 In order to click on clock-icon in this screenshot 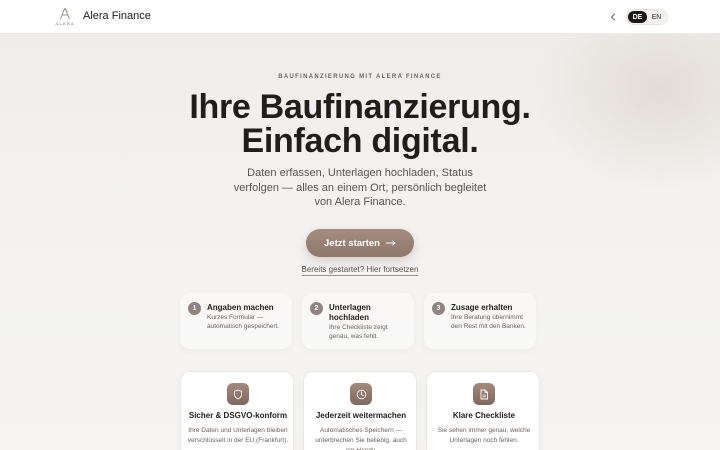, I will do `click(361, 394)`.